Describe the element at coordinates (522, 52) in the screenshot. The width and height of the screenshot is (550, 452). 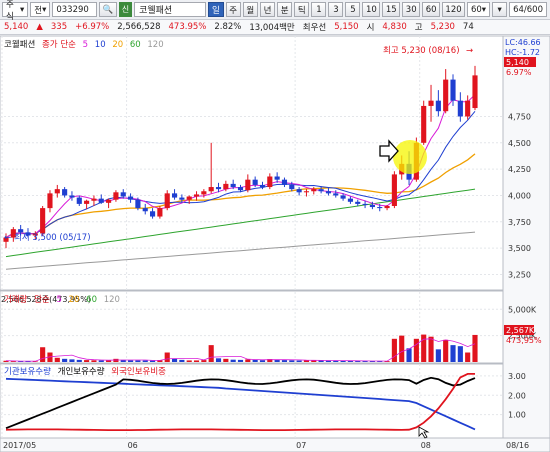
I see `hc-label: HC:-1.72` at that location.